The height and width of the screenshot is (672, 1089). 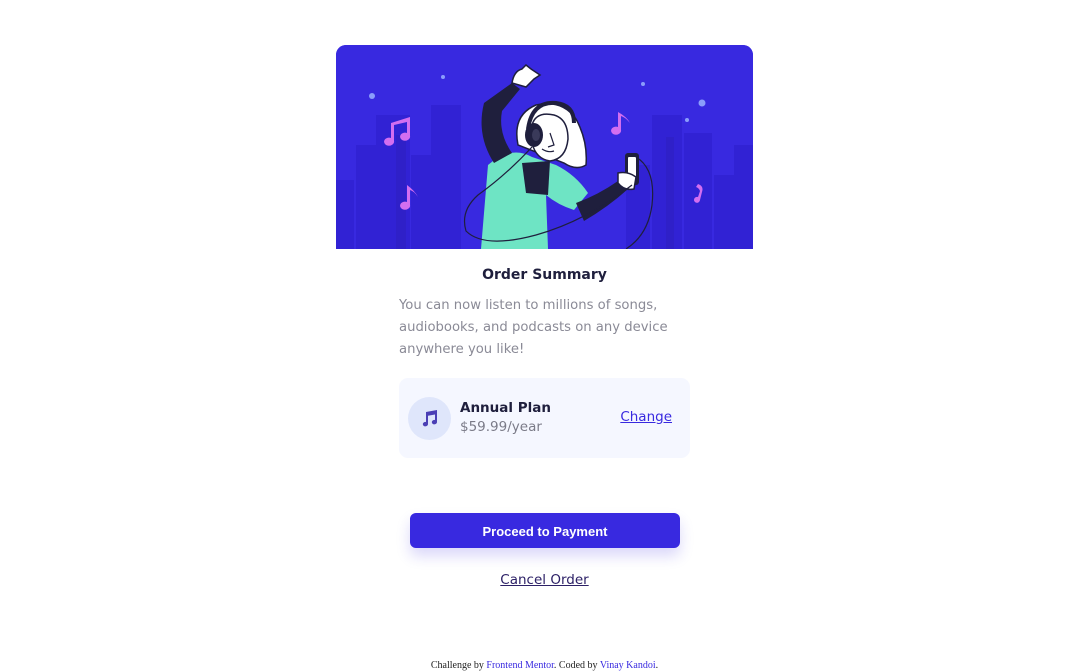 What do you see at coordinates (544, 275) in the screenshot?
I see `order-summary-title: Order Summary` at bounding box center [544, 275].